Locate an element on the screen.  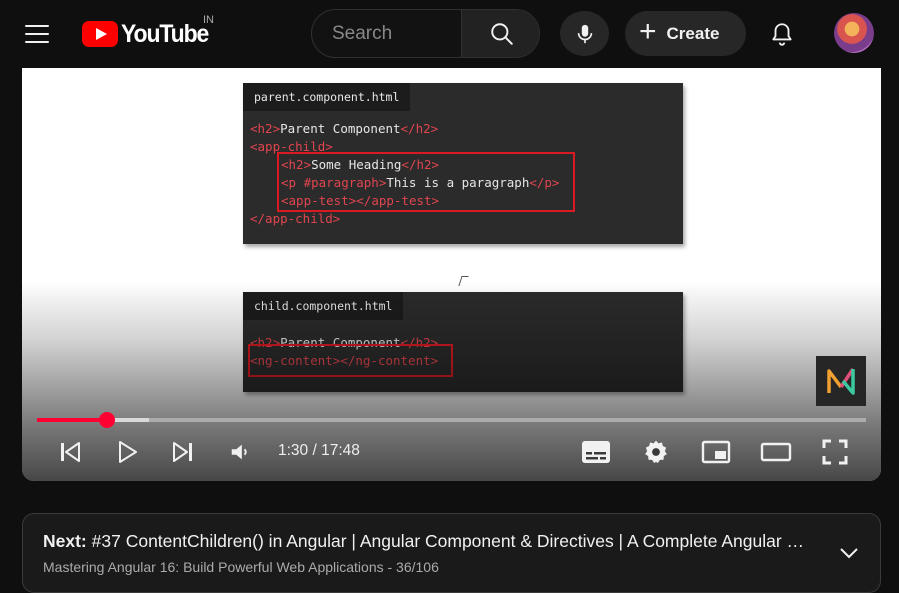
captions-icon is located at coordinates (596, 452).